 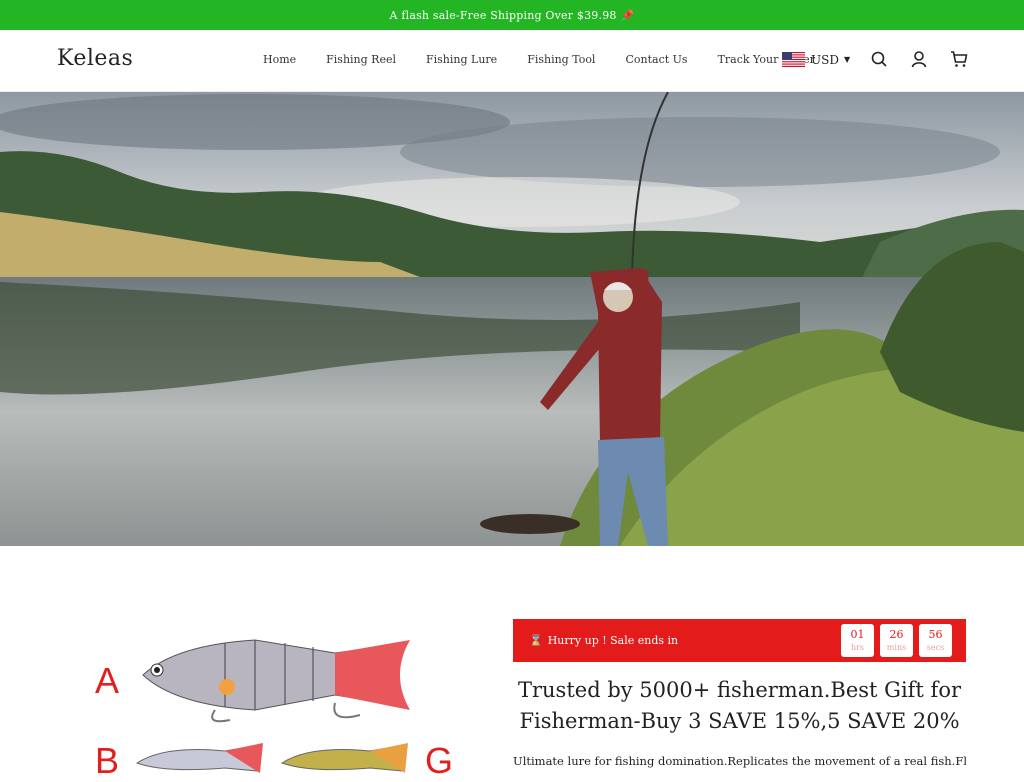 I want to click on pin-icon: 📌, so click(x=627, y=15).